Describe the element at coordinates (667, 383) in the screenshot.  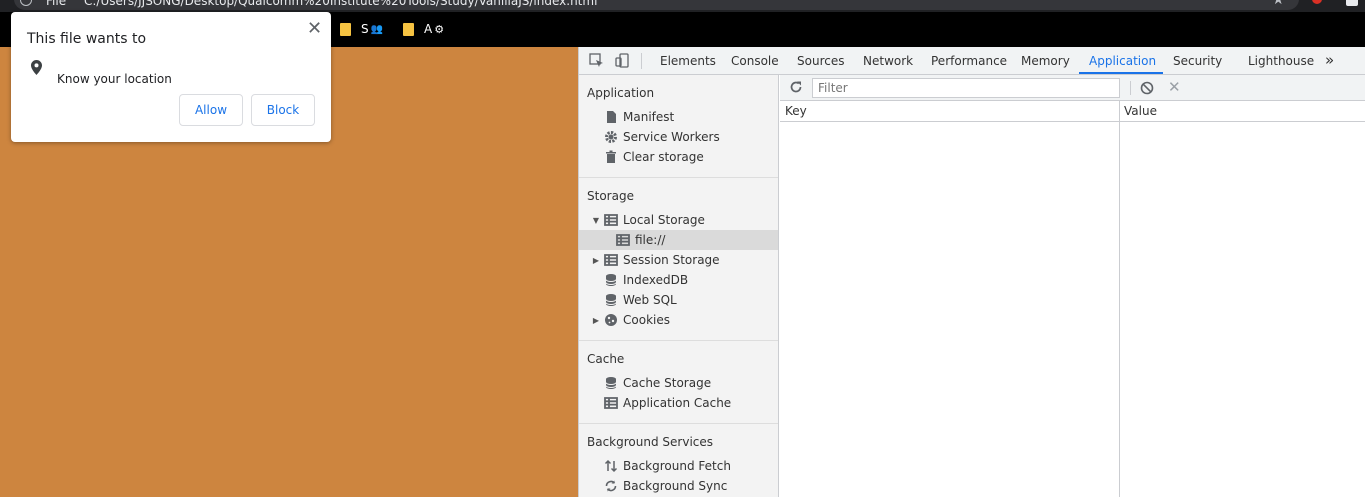
I see `sidebar-item-label: Cache Storage` at that location.